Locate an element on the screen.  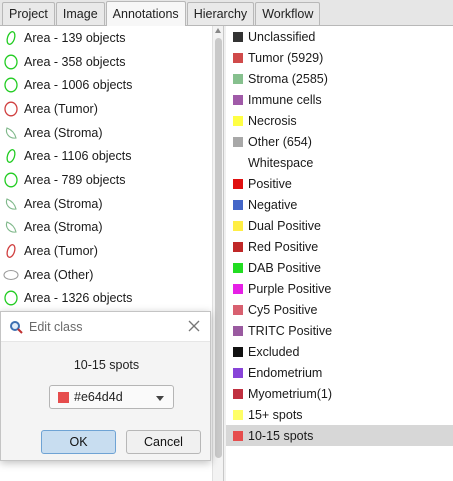
annotation-label: Area - 139 objects is located at coordinates (75, 37).